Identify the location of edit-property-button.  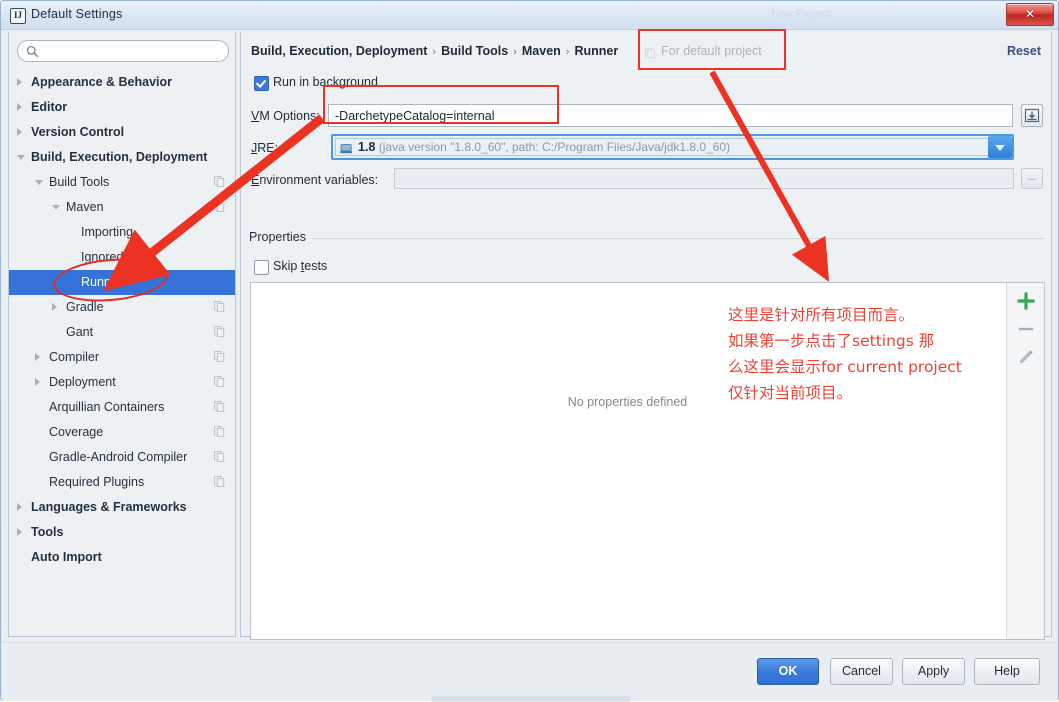
(1026, 357).